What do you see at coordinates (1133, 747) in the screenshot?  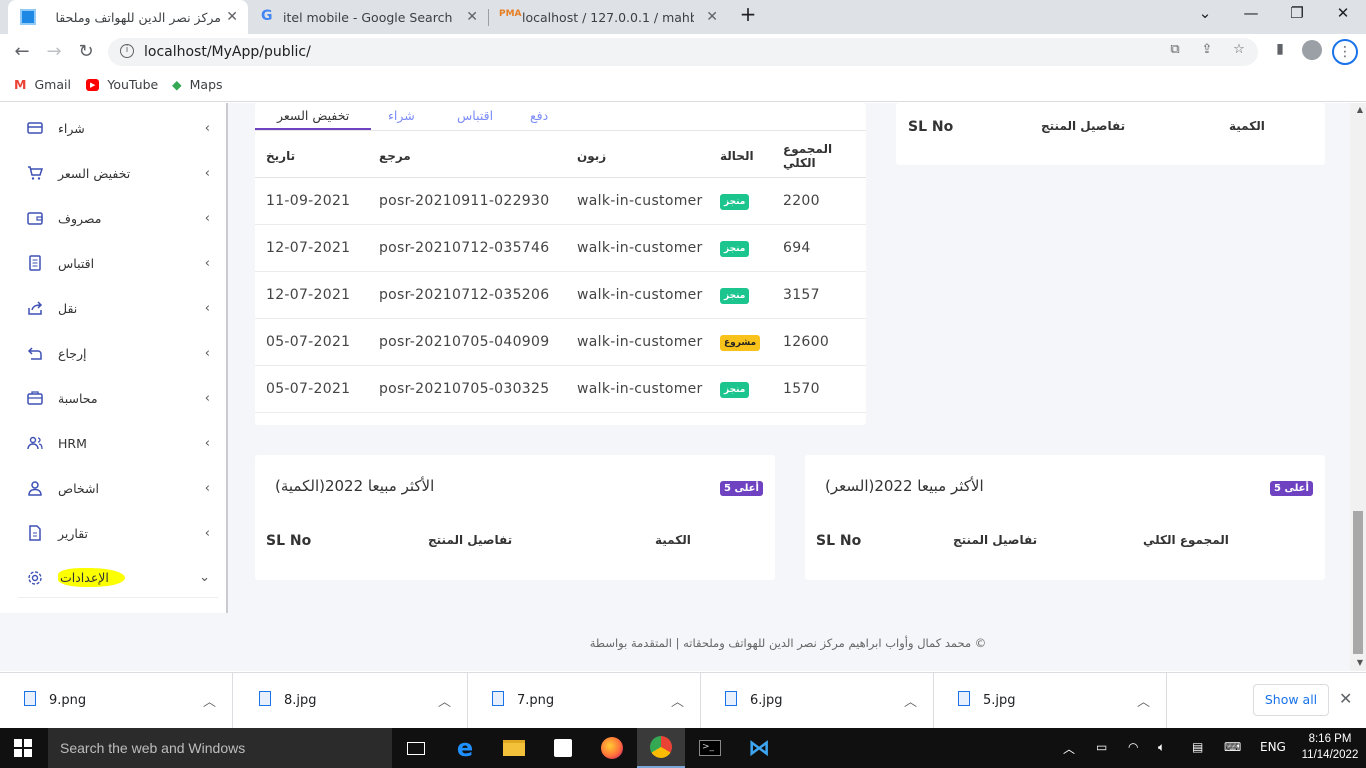 I see `wifi-icon: ◠` at bounding box center [1133, 747].